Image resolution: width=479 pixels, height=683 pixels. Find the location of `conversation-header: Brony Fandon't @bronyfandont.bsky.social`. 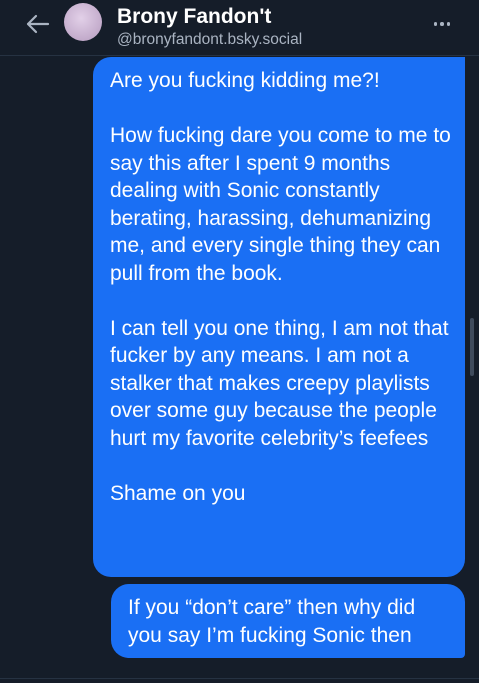

conversation-header: Brony Fandon't @bronyfandont.bsky.social is located at coordinates (239, 28).